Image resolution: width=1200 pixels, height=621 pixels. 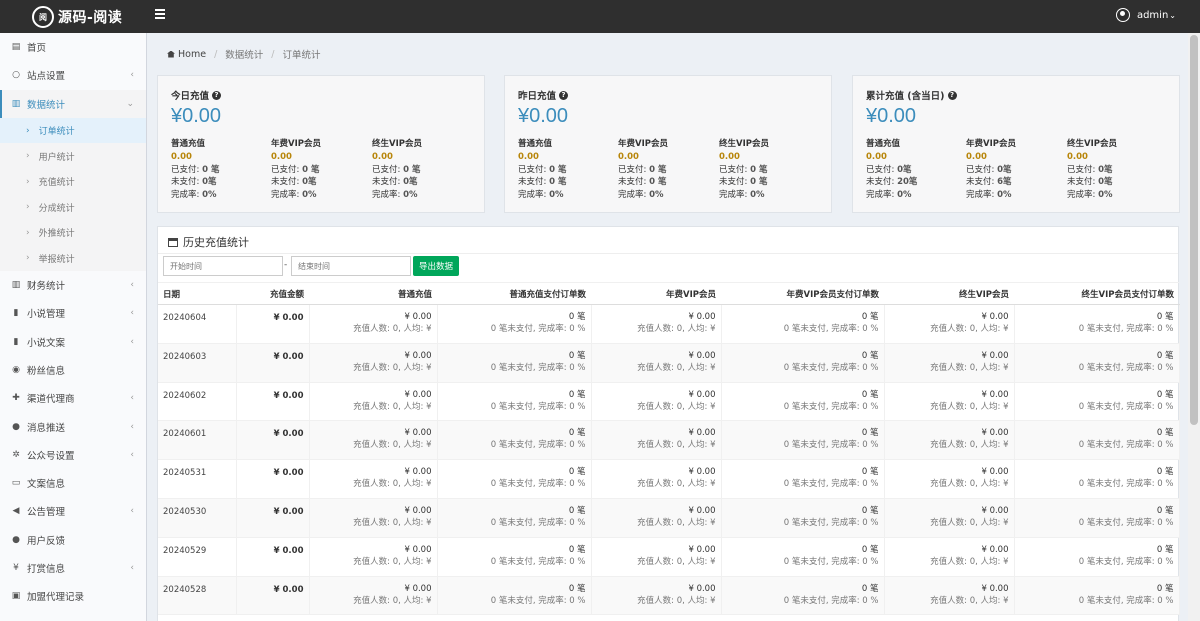 What do you see at coordinates (197, 293) in the screenshot?
I see `column-header: 日期` at bounding box center [197, 293].